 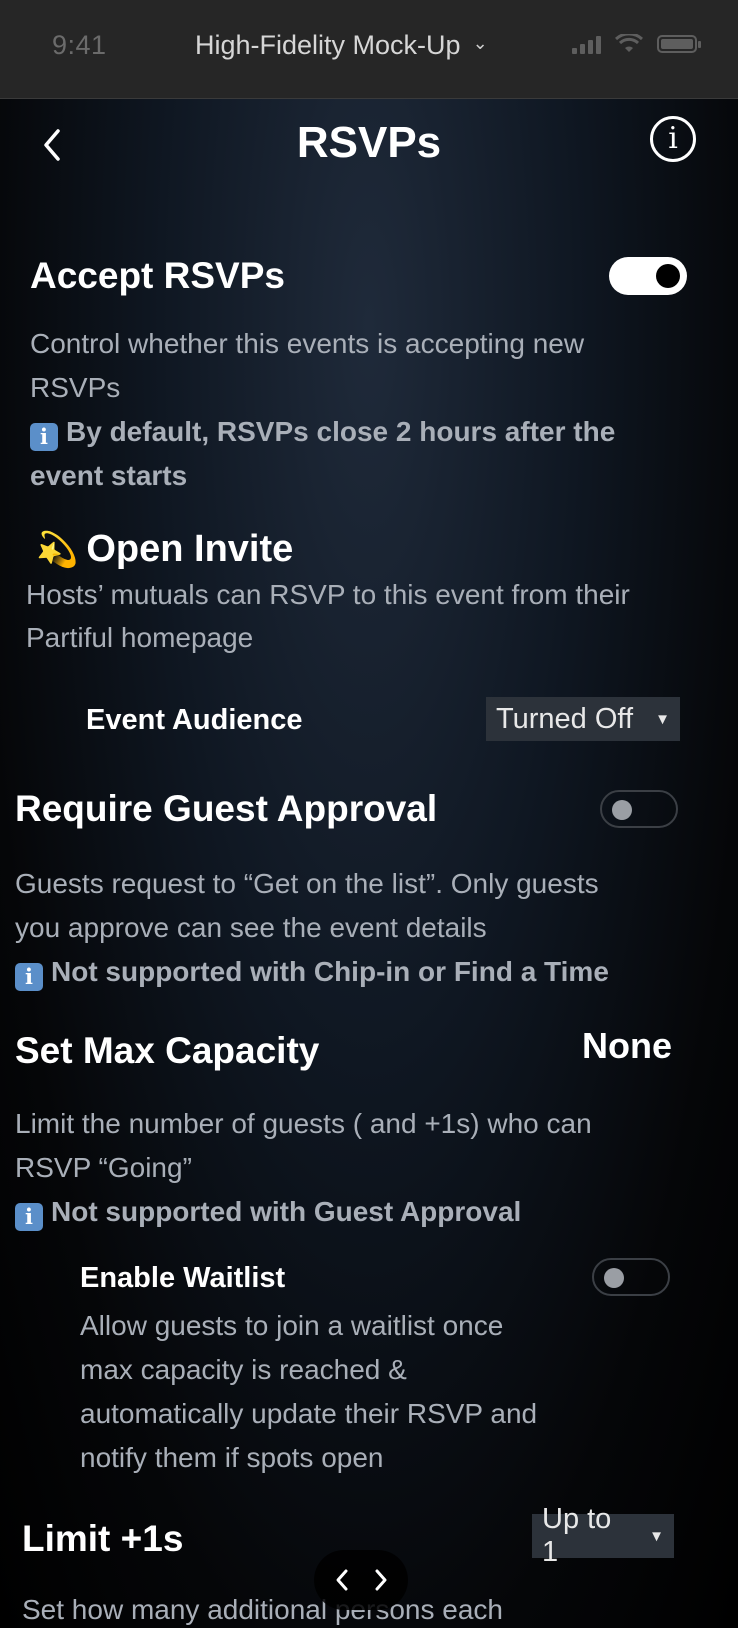 I want to click on waitlist-desc-line4: notify them if spots open, so click(x=232, y=1457).